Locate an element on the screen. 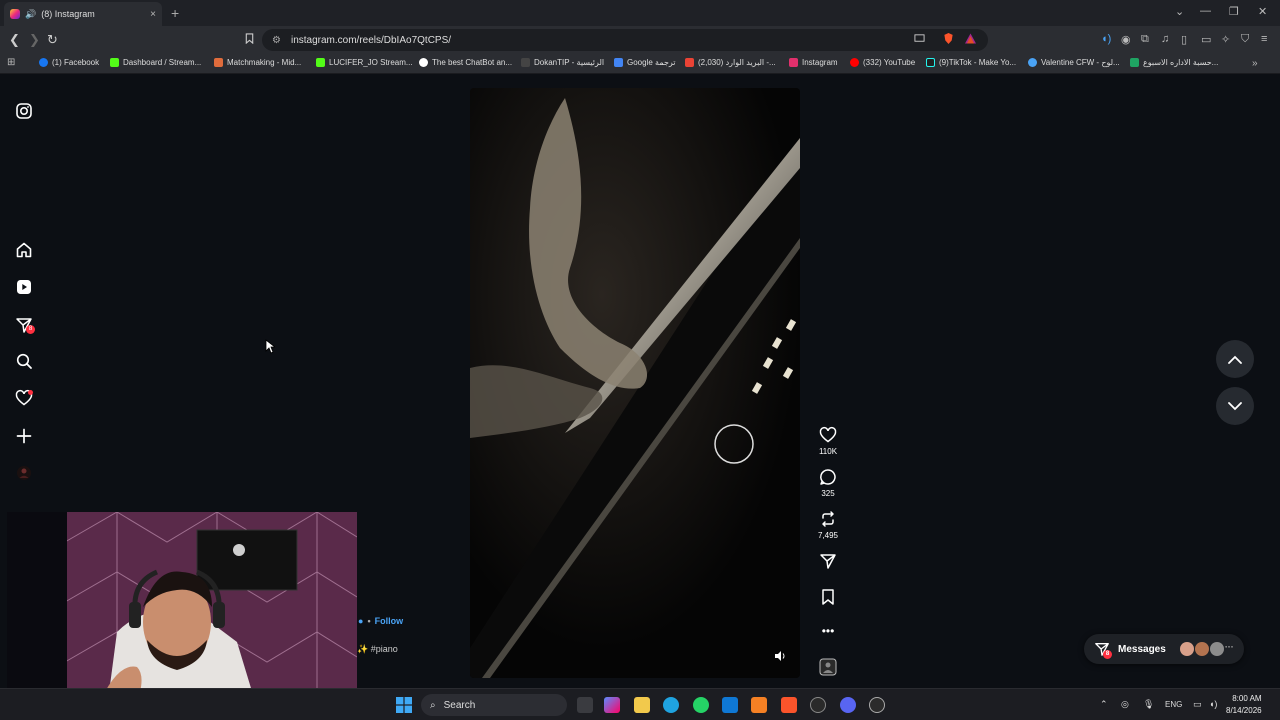  url-text: instagram.com/reels/DbIAo7QtCPS/ is located at coordinates (639, 40).